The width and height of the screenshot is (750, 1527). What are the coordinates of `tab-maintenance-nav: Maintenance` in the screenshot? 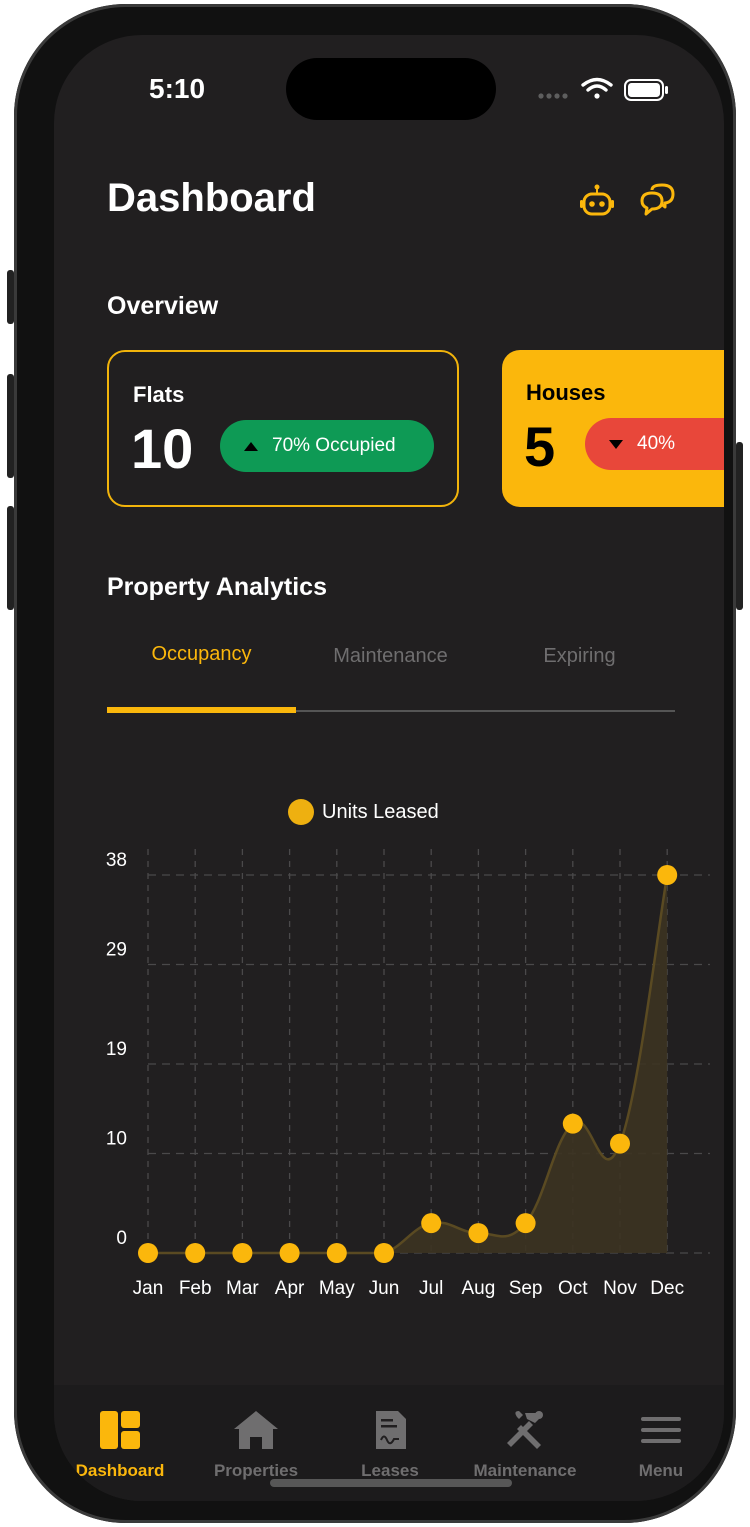 It's located at (525, 1444).